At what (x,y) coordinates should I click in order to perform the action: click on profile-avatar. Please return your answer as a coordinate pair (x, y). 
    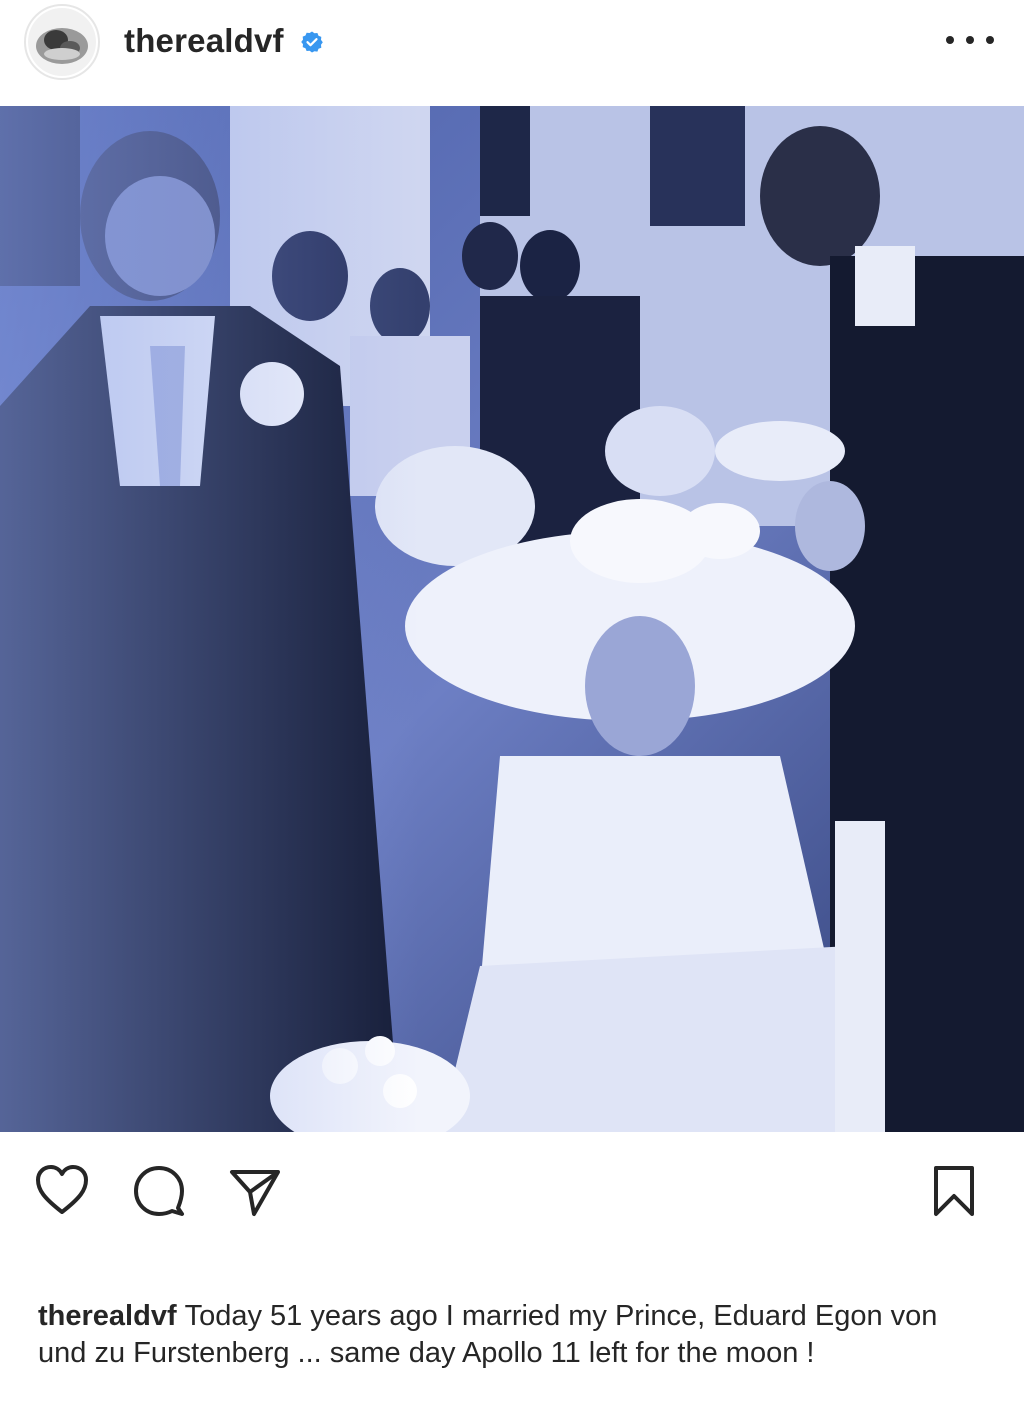
    Looking at the image, I should click on (62, 42).